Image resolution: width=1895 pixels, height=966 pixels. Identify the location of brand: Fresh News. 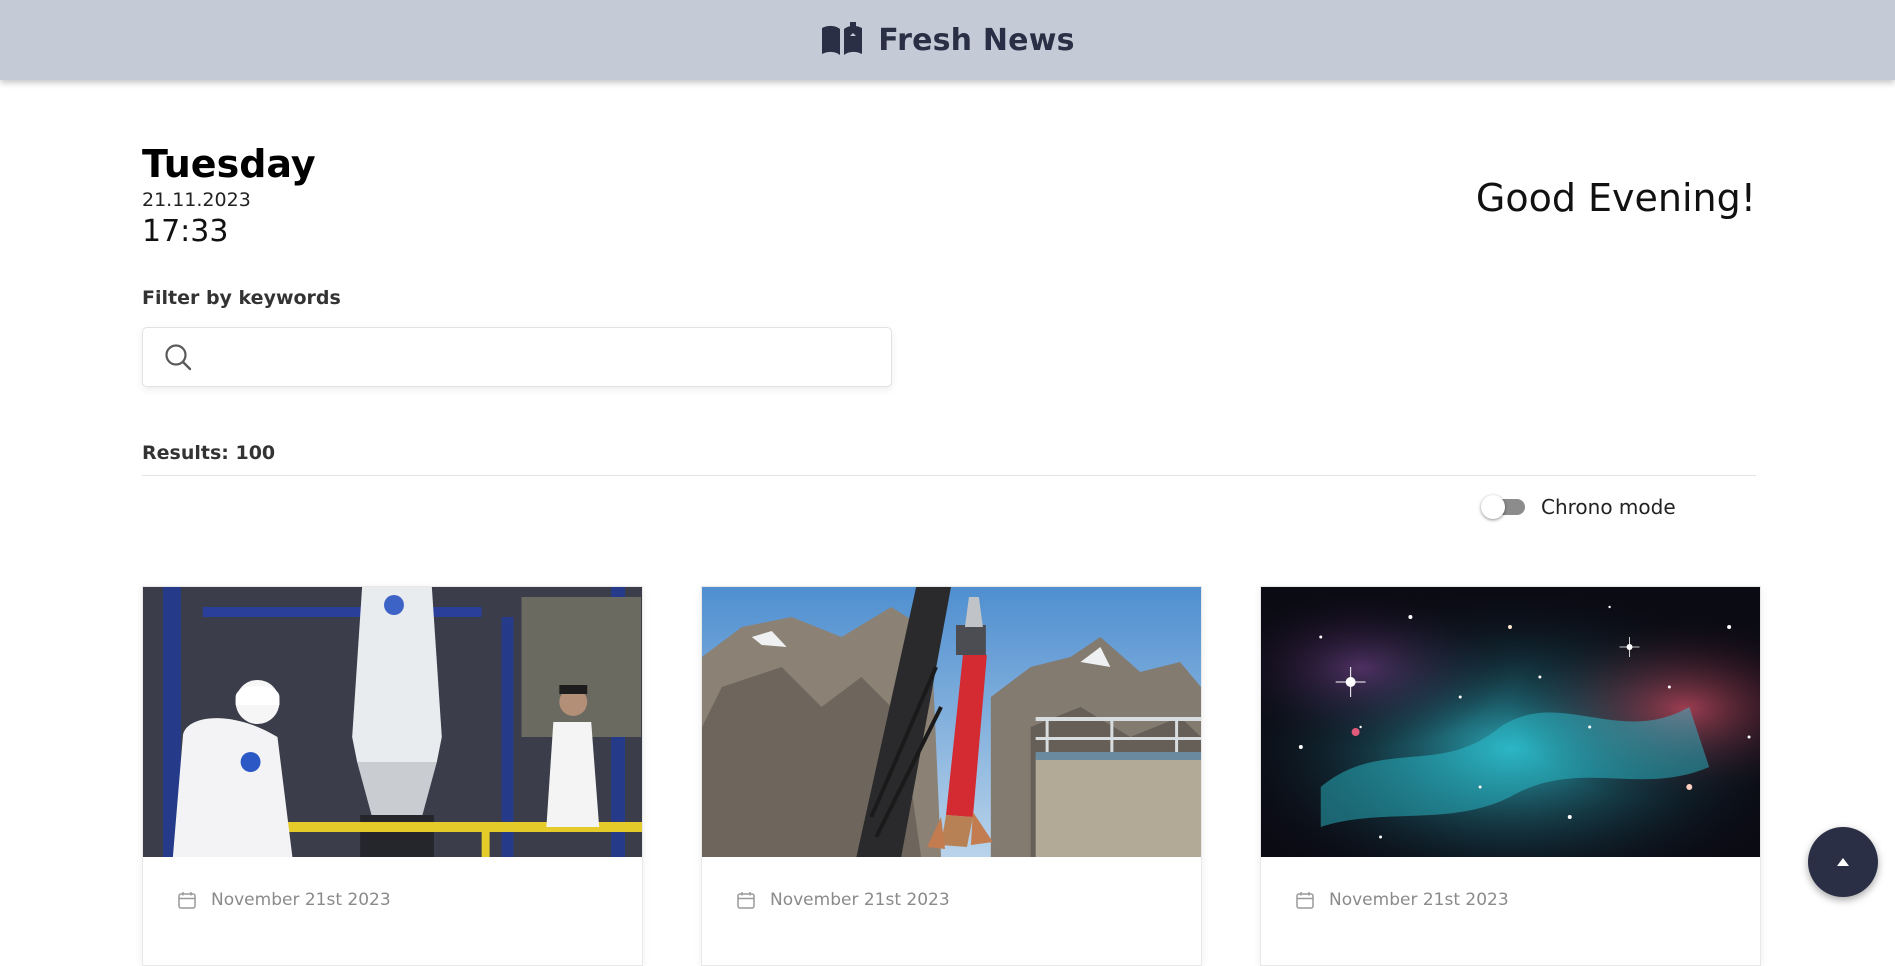
(947, 40).